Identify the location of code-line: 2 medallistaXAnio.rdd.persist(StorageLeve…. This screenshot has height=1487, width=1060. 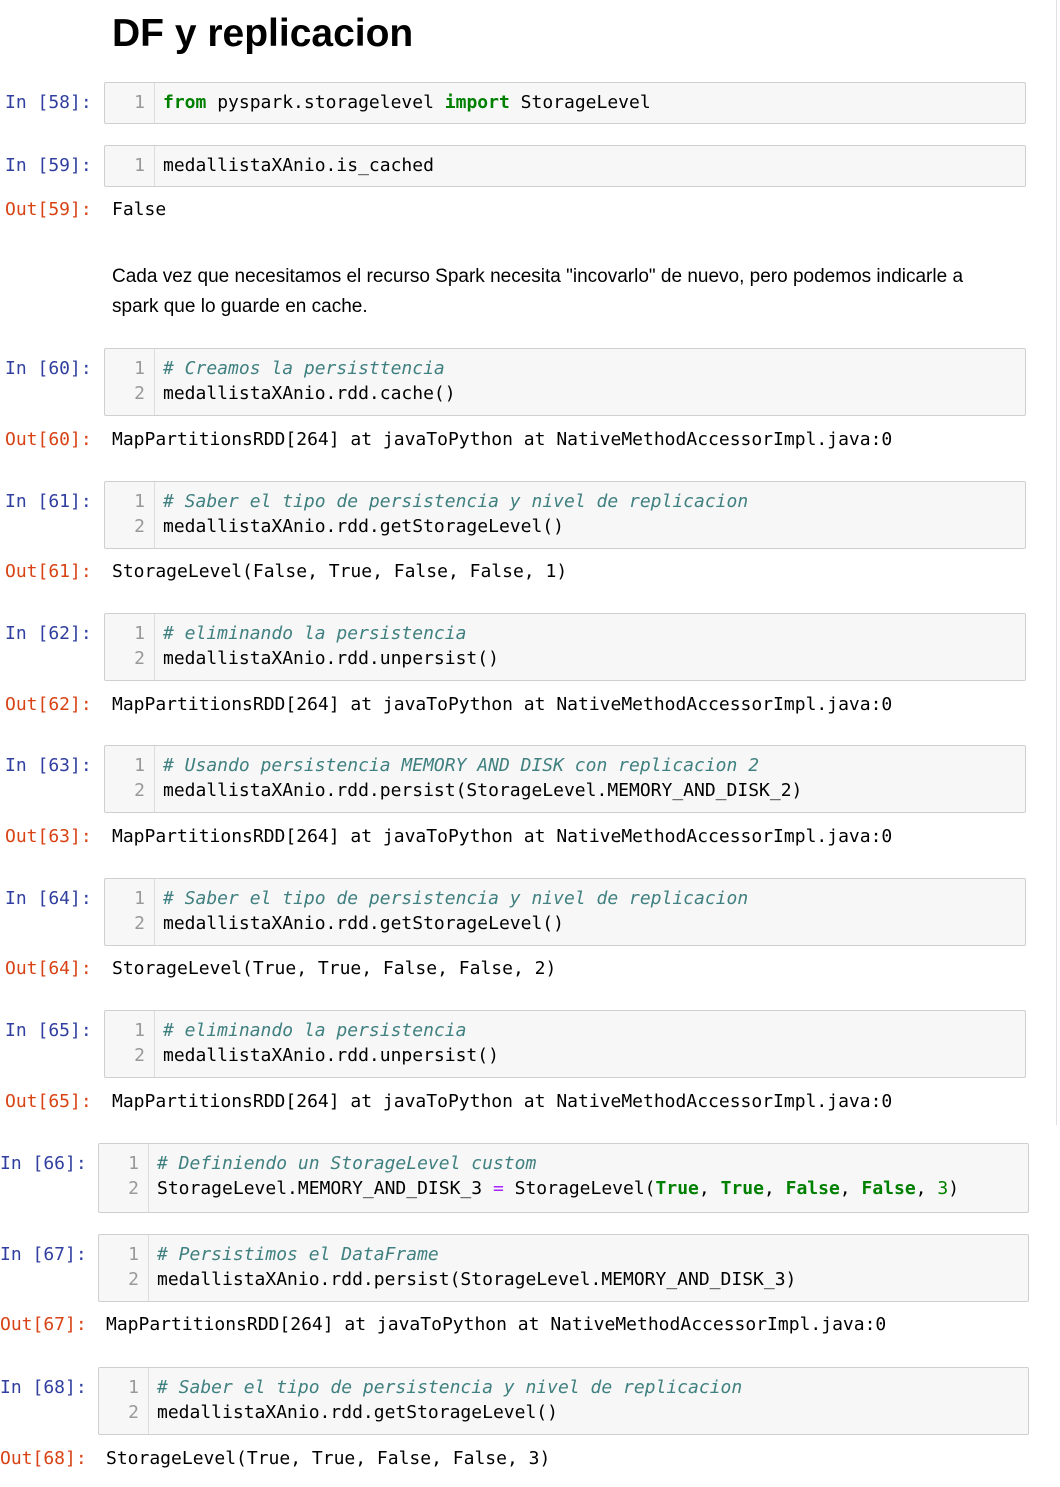
(563, 1279).